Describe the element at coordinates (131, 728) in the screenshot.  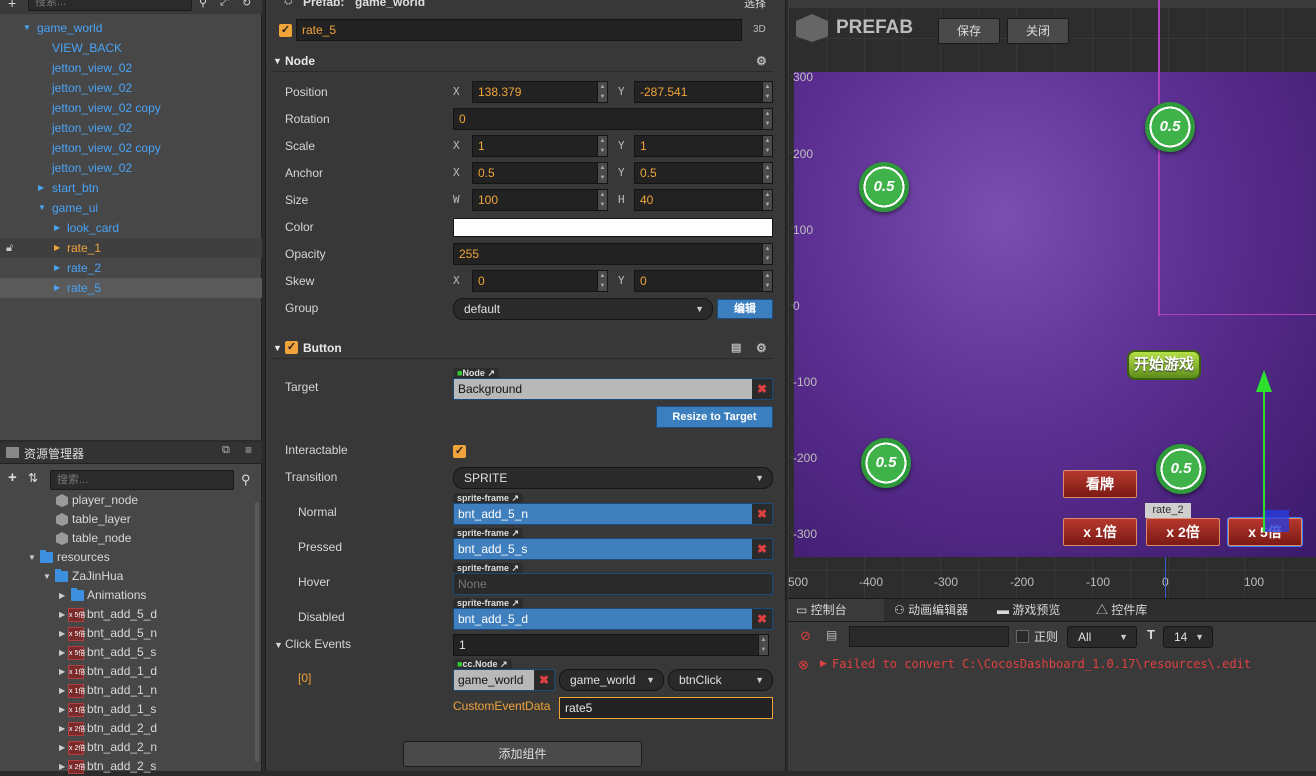
I see `asset-item: ▶ x 2倍 btn_add_2_d` at that location.